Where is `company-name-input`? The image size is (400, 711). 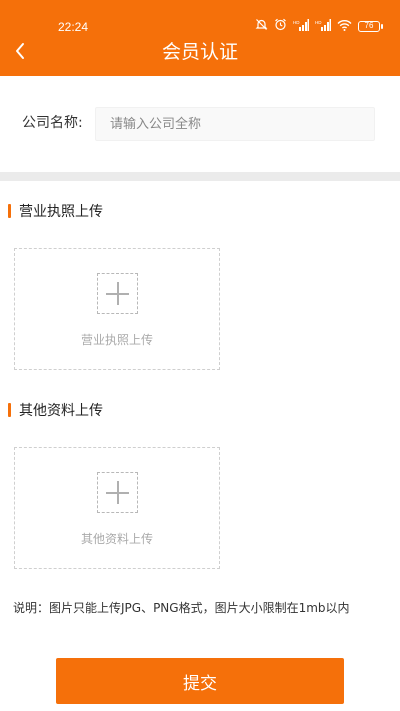
company-name-input is located at coordinates (235, 124).